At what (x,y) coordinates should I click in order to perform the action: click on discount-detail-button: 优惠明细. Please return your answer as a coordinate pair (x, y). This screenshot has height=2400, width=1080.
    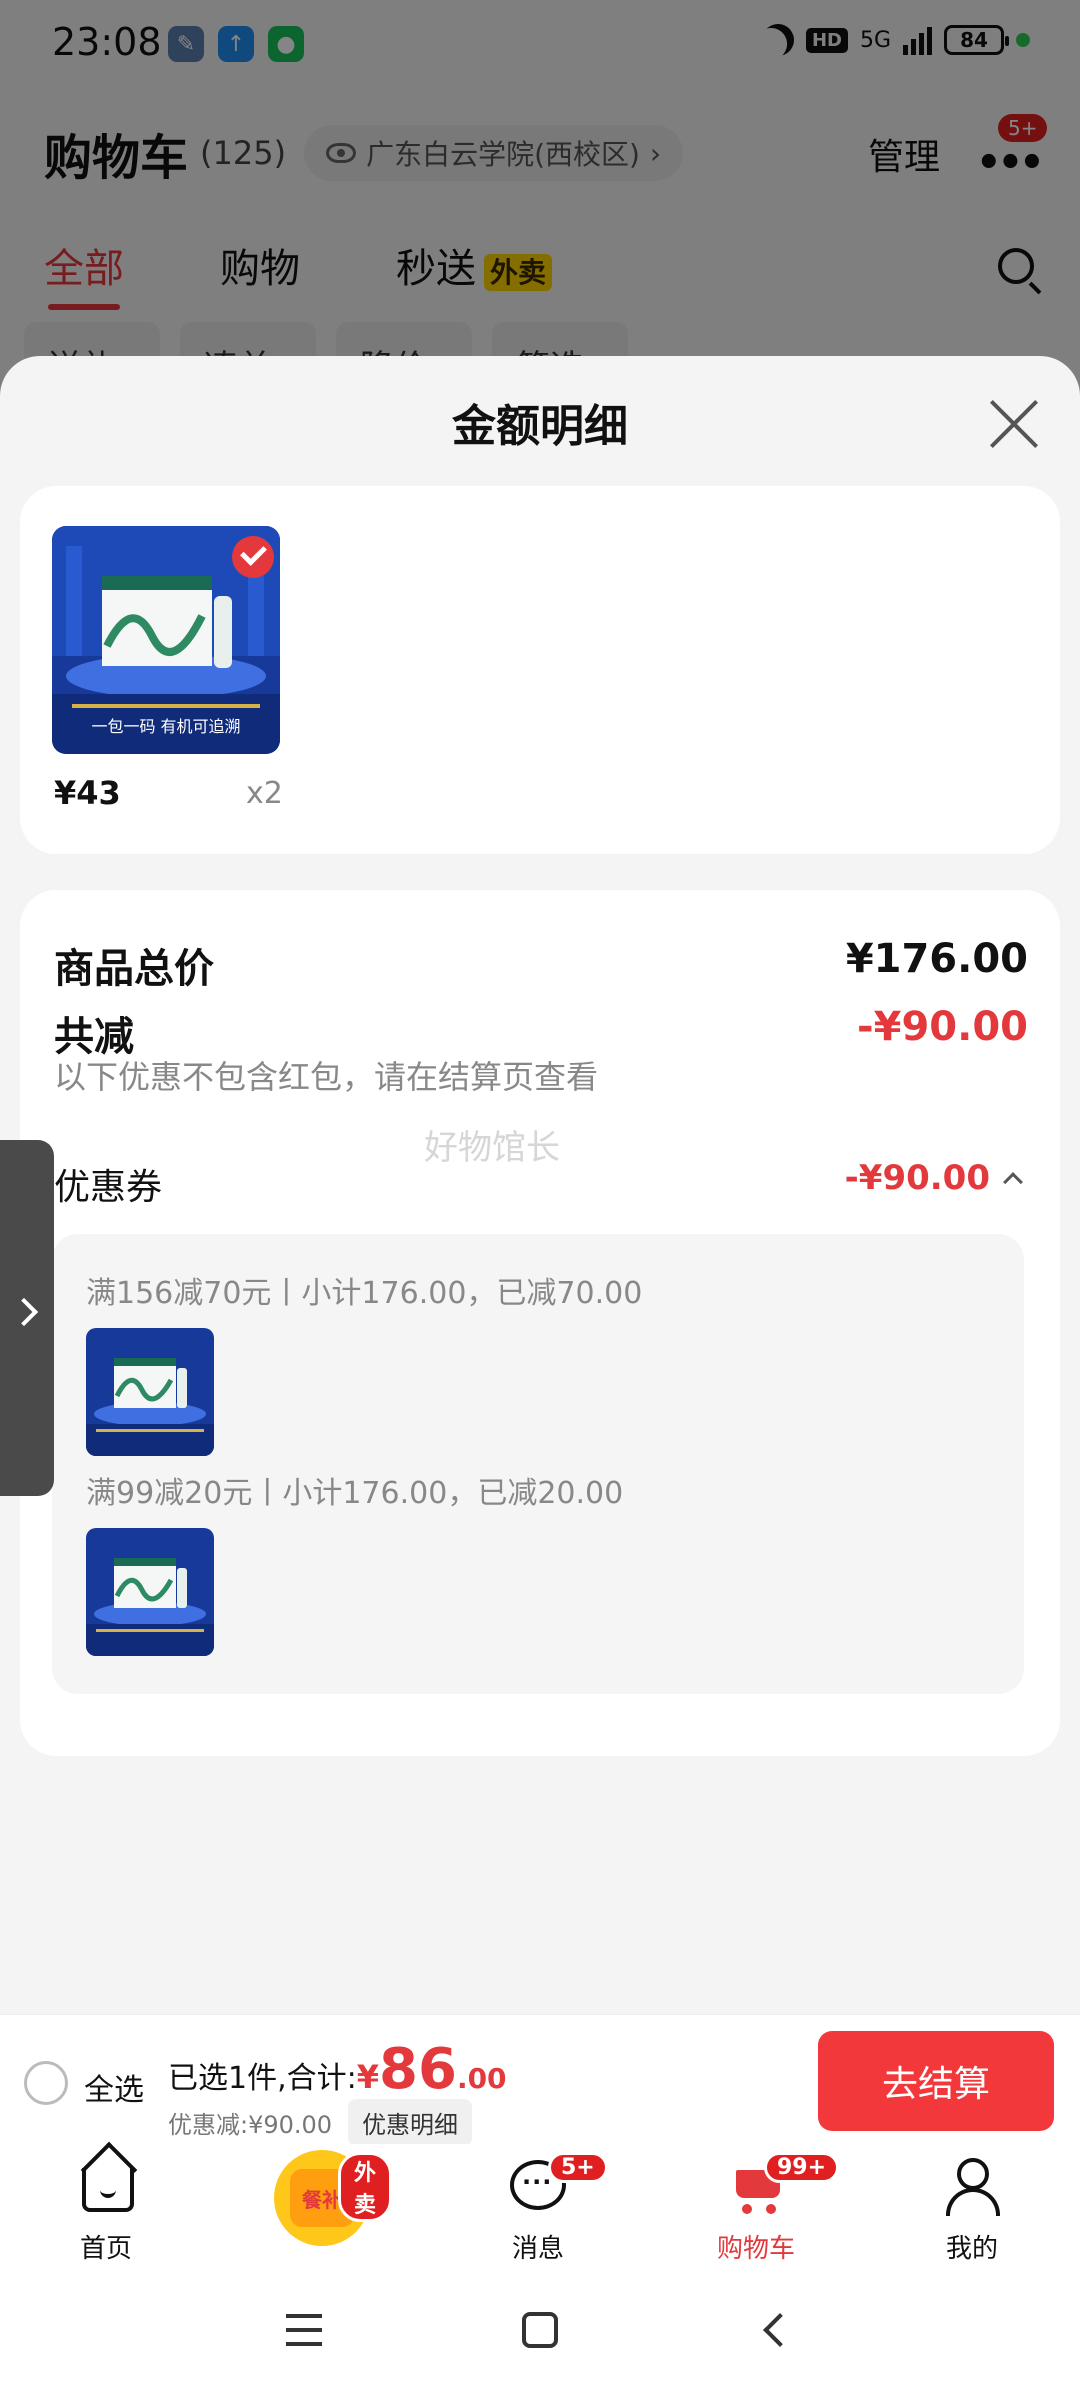
    Looking at the image, I should click on (410, 2122).